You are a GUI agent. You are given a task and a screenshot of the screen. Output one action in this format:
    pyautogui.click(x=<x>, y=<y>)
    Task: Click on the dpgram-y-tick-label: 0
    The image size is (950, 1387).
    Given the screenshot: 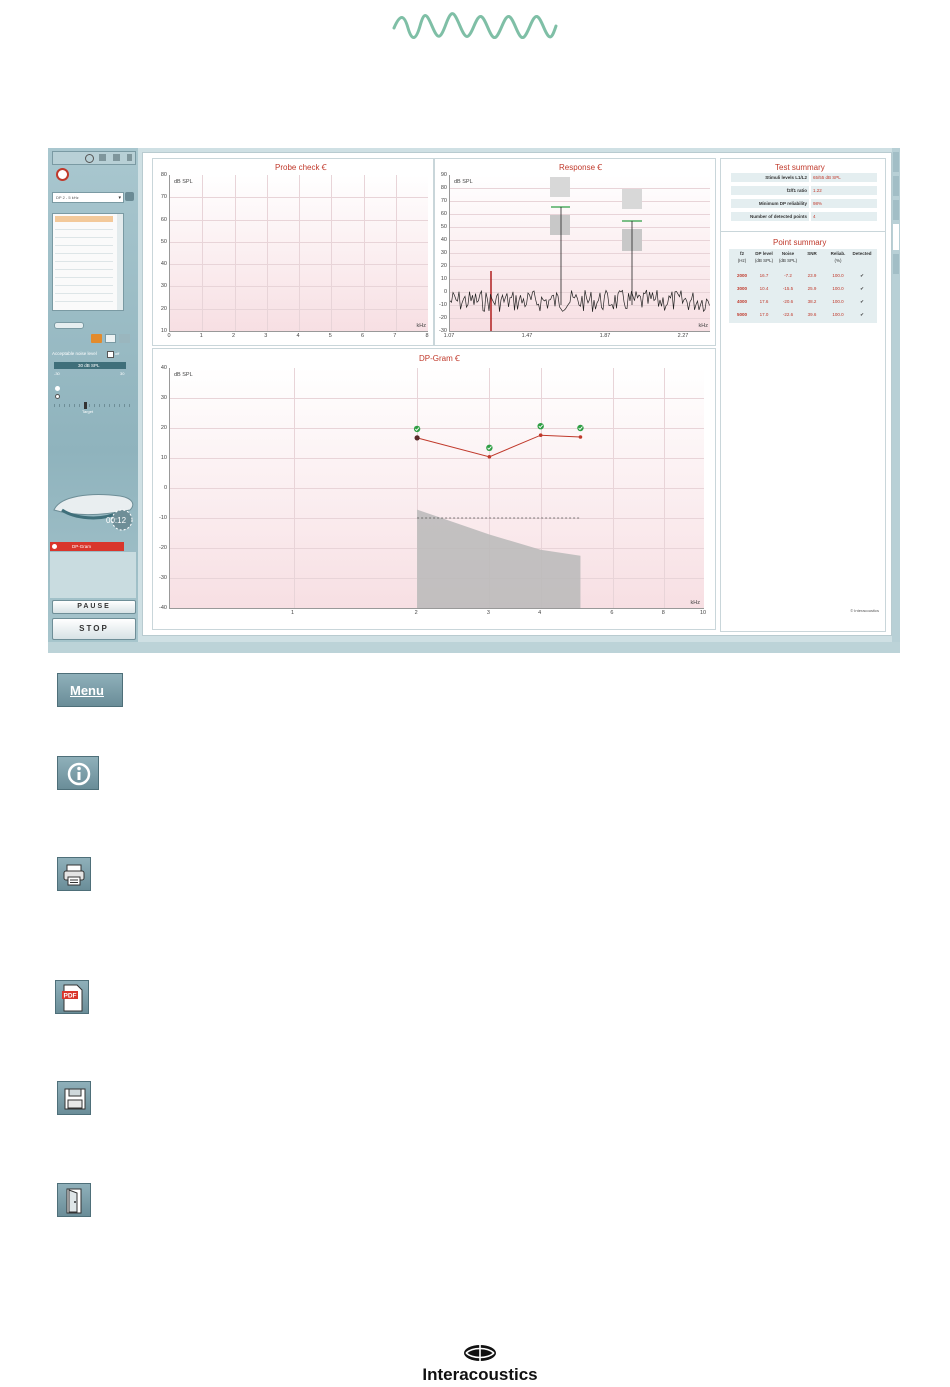 What is the action you would take?
    pyautogui.click(x=165, y=488)
    